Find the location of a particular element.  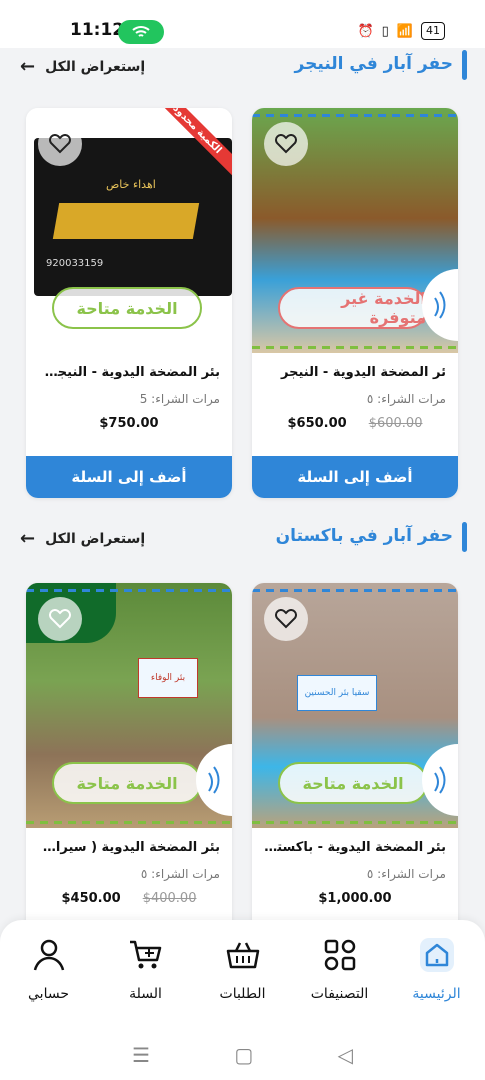

nav-cart: السلة is located at coordinates (146, 982).